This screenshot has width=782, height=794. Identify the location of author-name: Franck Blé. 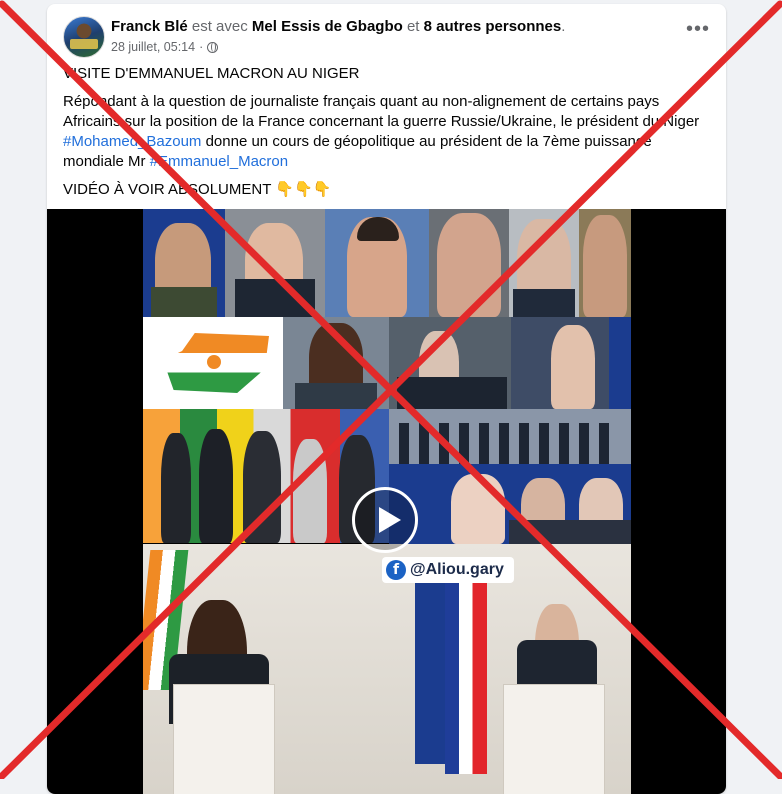
(149, 26).